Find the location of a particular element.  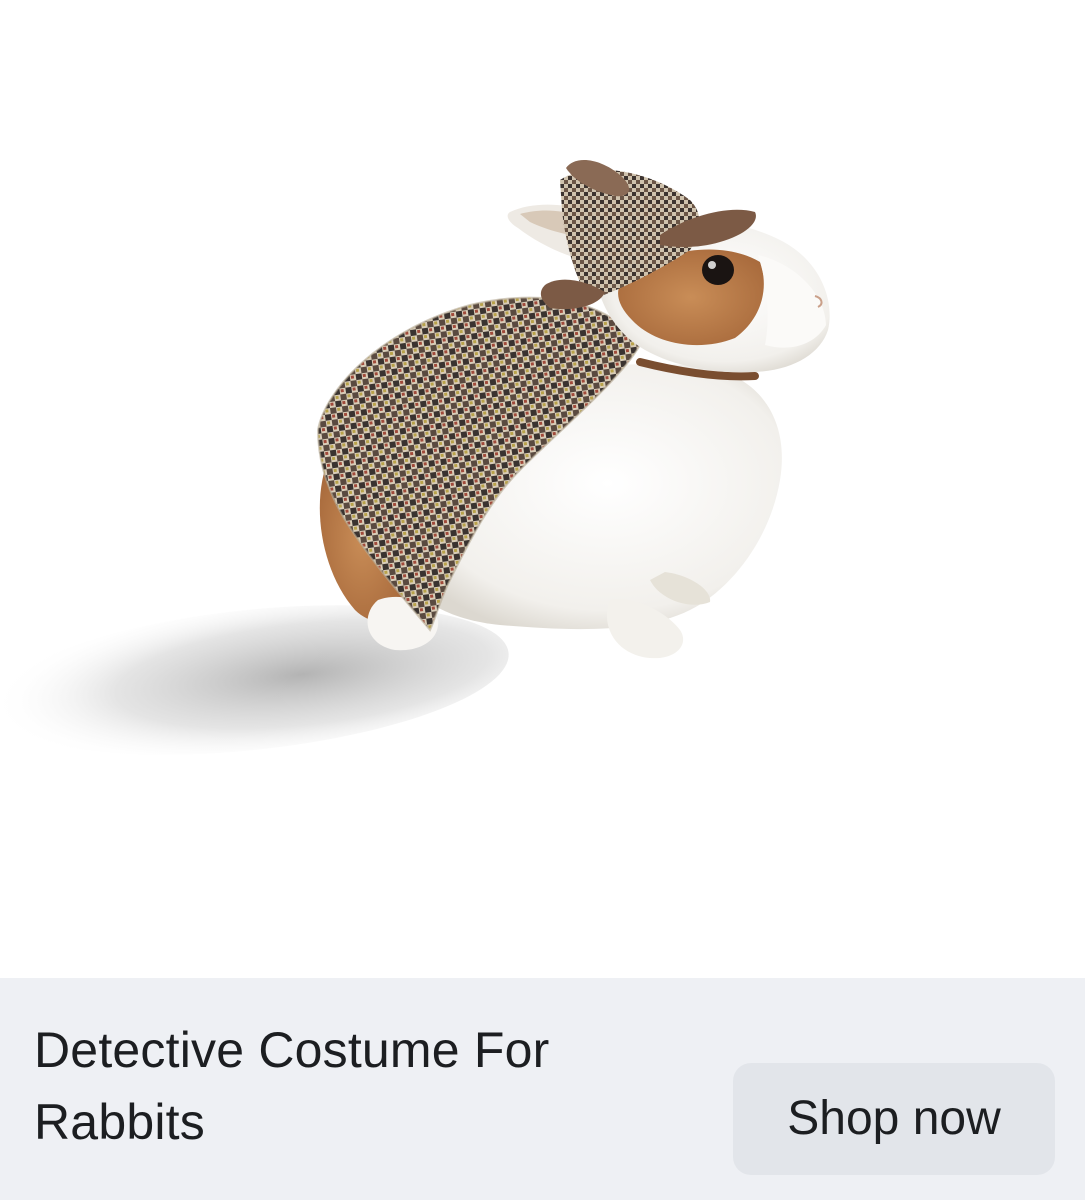

product-title: Detective Costume For Rabbits is located at coordinates (364, 1086).